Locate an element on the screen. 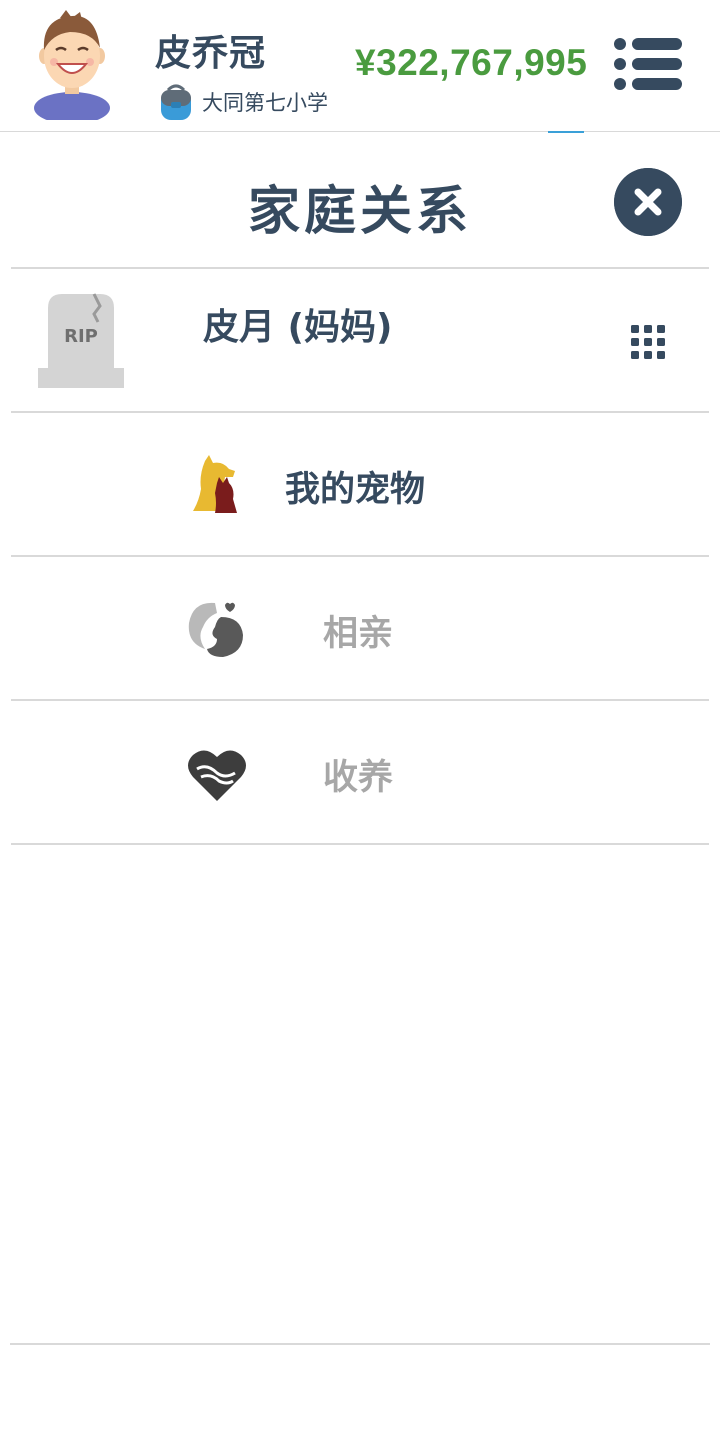 The height and width of the screenshot is (1440, 720). profile-header: 皮乔冠 大同第七小学 ¥322,767,995 is located at coordinates (360, 66).